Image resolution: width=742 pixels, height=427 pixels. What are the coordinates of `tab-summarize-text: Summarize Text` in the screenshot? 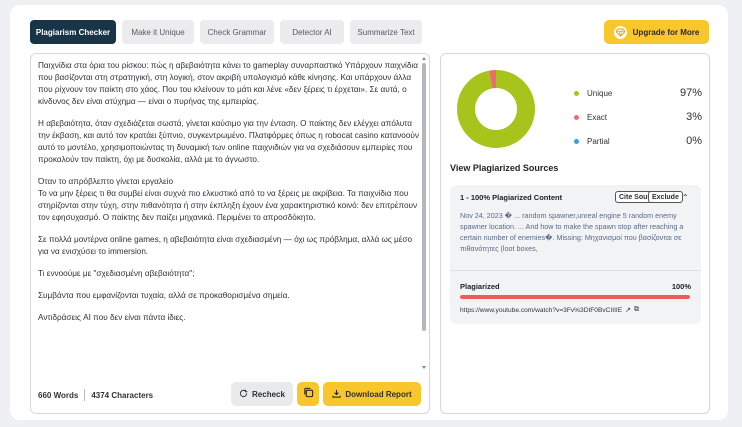 It's located at (386, 32).